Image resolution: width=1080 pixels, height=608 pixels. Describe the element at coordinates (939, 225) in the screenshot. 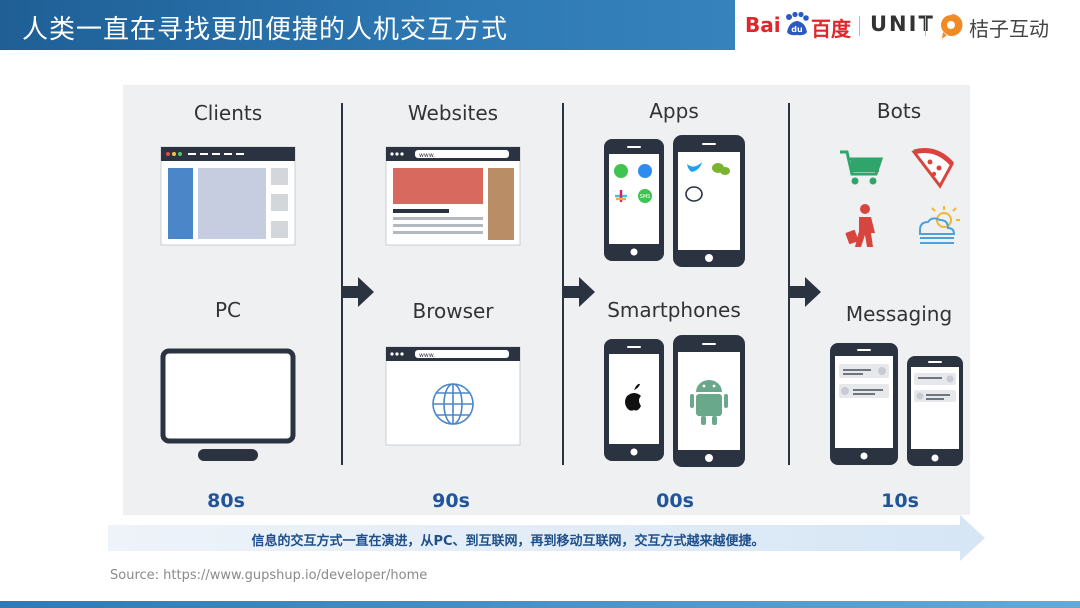

I see `weather-icon` at that location.